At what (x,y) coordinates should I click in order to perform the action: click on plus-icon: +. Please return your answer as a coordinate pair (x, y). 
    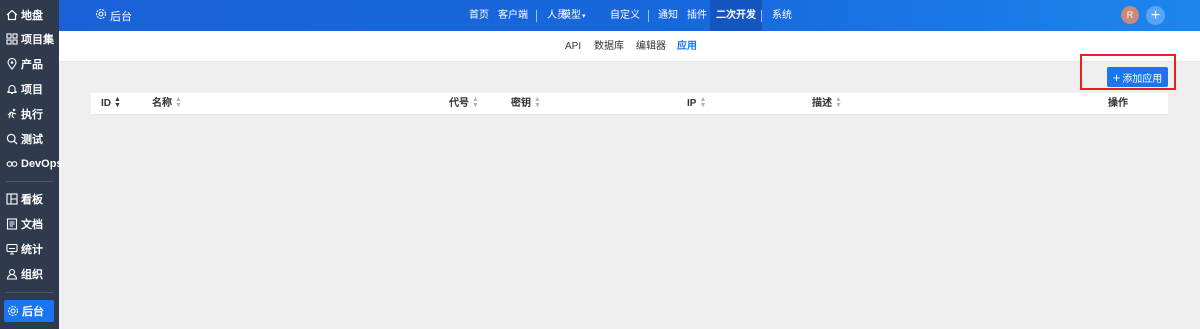
    Looking at the image, I should click on (1116, 77).